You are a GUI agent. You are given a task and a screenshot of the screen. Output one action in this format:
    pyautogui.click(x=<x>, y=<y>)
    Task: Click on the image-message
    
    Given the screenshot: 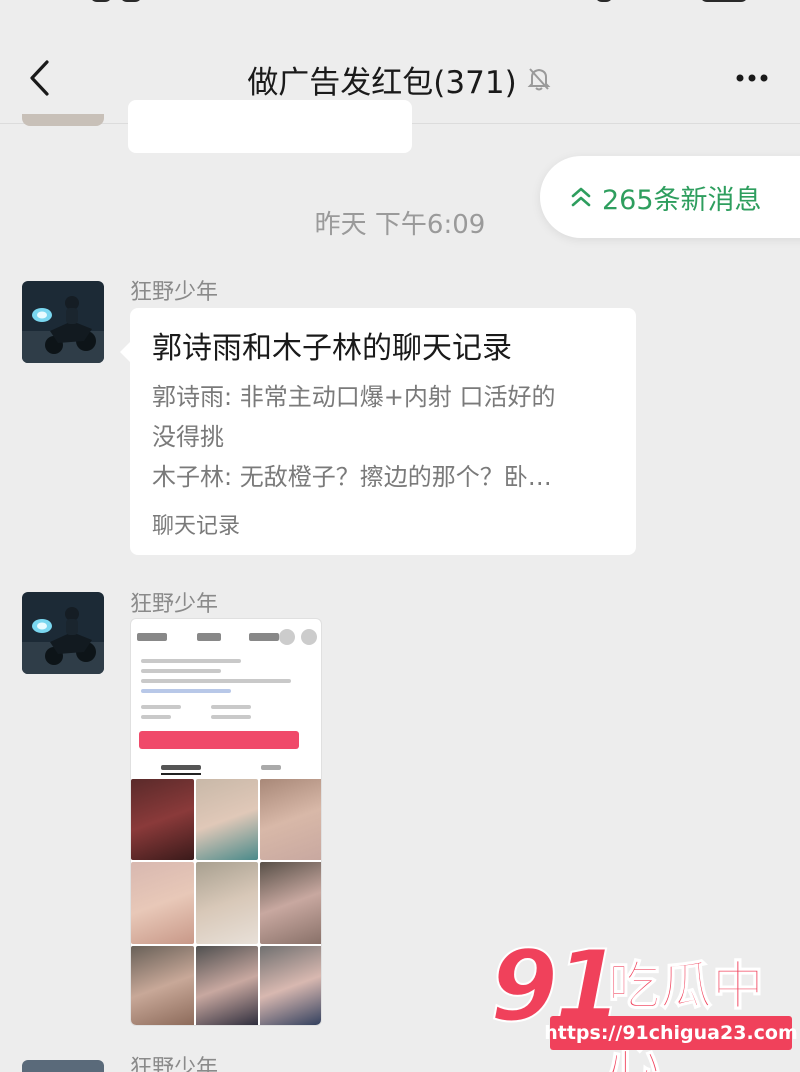 What is the action you would take?
    pyautogui.click(x=226, y=822)
    